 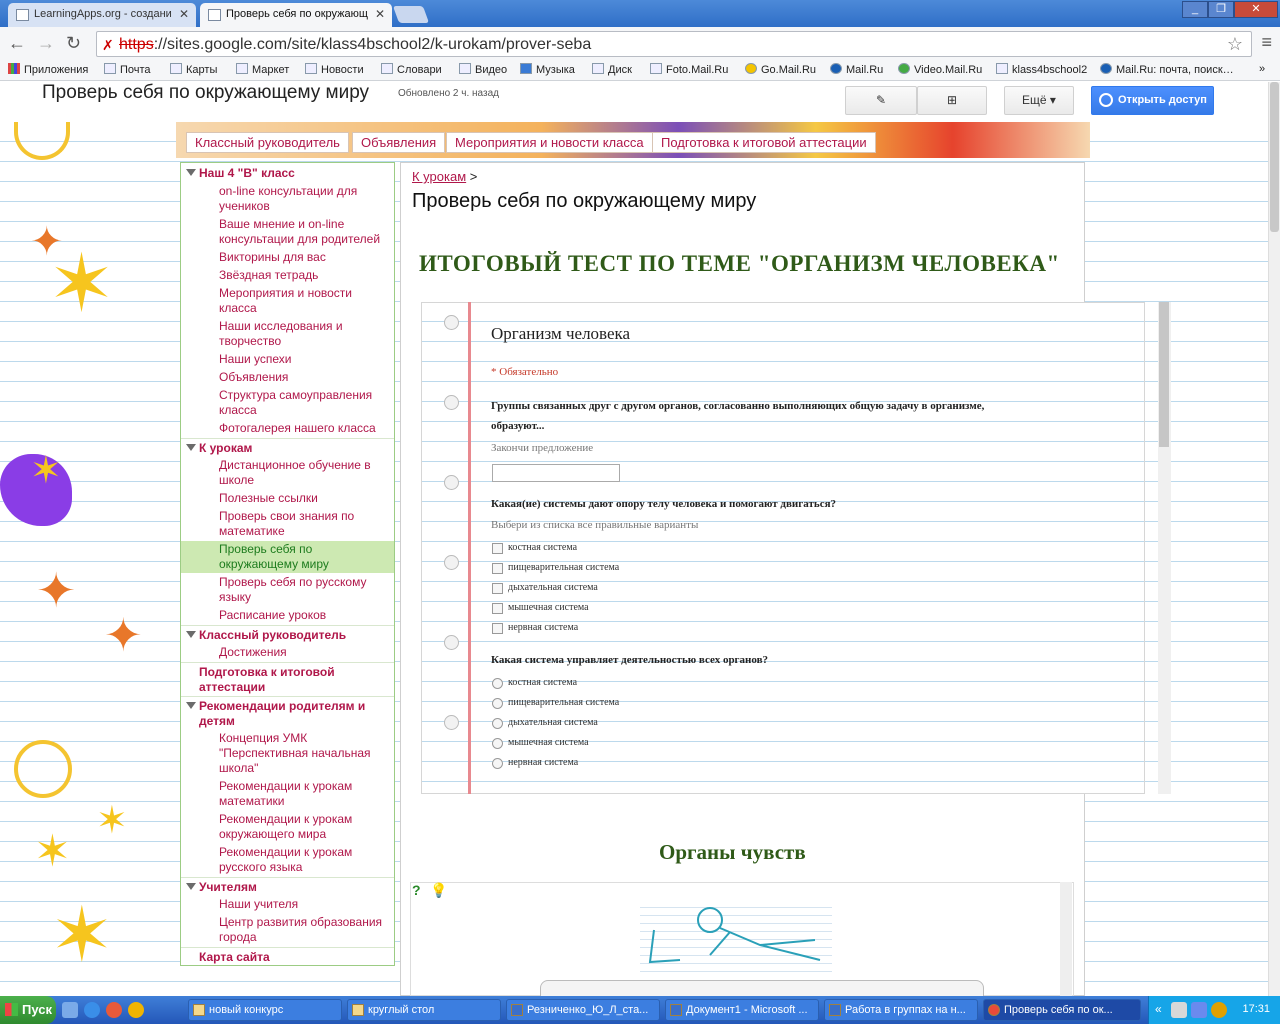 I want to click on bookmark-mail: Почта, so click(x=127, y=69).